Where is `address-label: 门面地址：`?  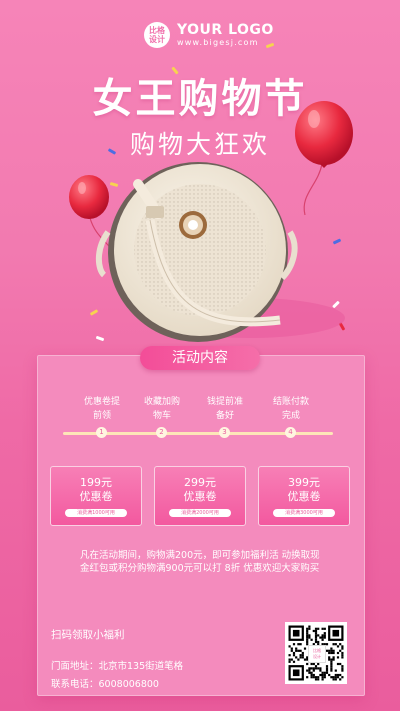 address-label: 门面地址： is located at coordinates (75, 666).